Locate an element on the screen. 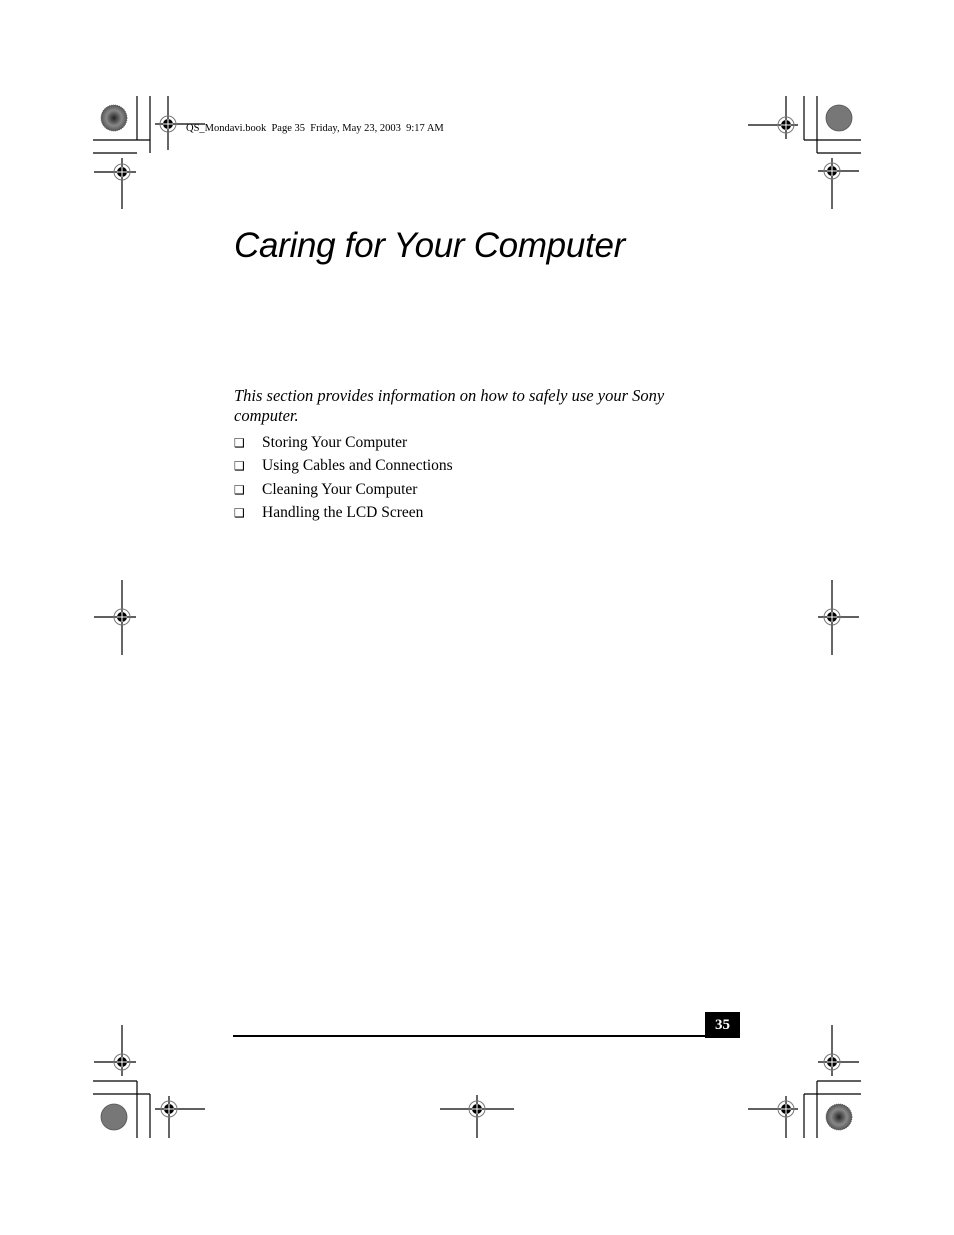 Image resolution: width=954 pixels, height=1235 pixels. topic-label: Using Cables and Connections is located at coordinates (357, 466).